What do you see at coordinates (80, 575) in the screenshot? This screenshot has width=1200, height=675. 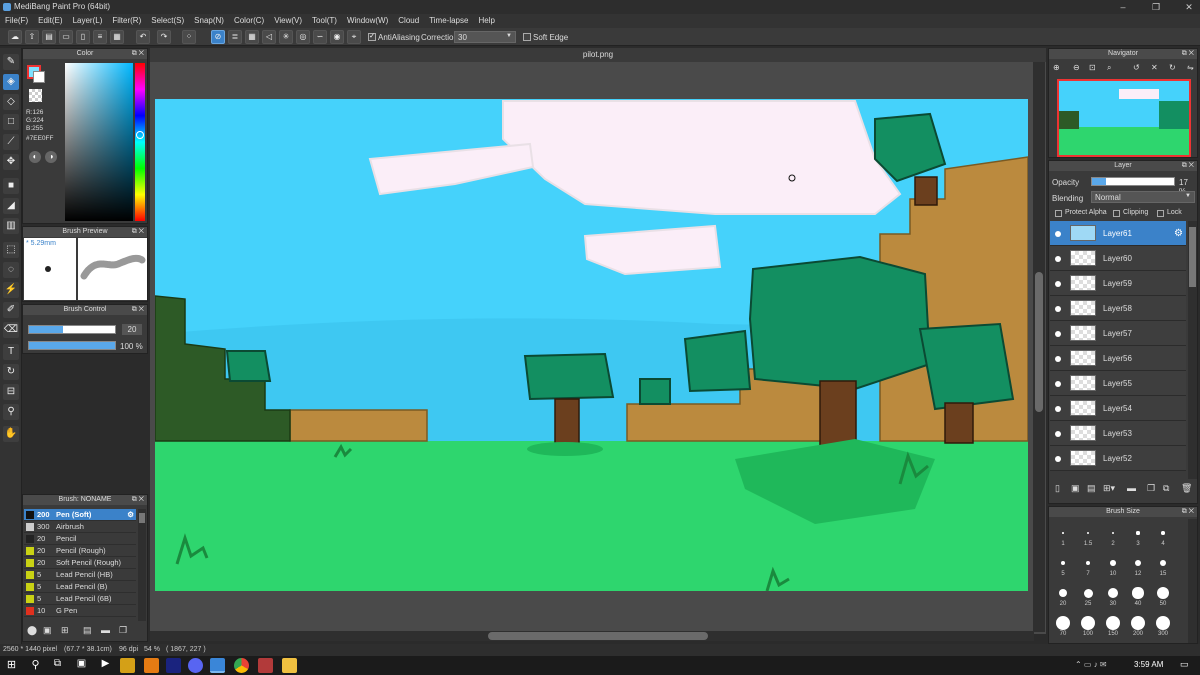 I see `brush-item-lead-pencil-hb: 5 Lead Pencil (HB)` at bounding box center [80, 575].